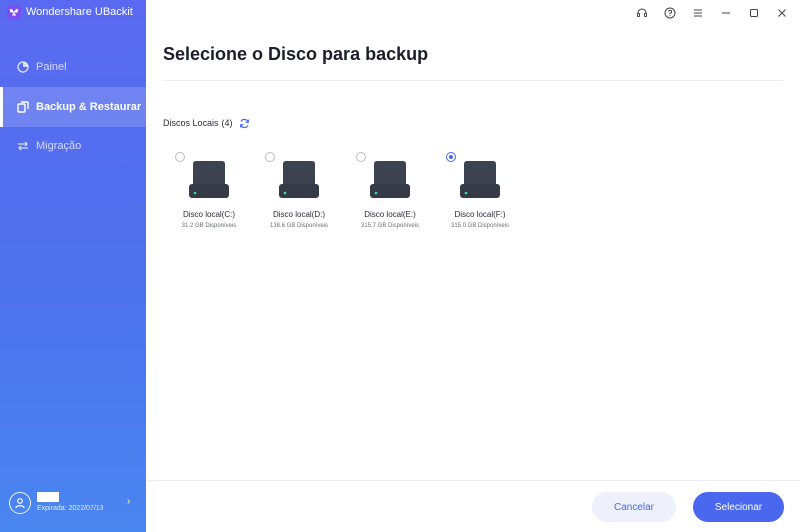 This screenshot has height=532, width=800. What do you see at coordinates (296, 54) in the screenshot?
I see `page-title: Selecione o Disco para backup` at bounding box center [296, 54].